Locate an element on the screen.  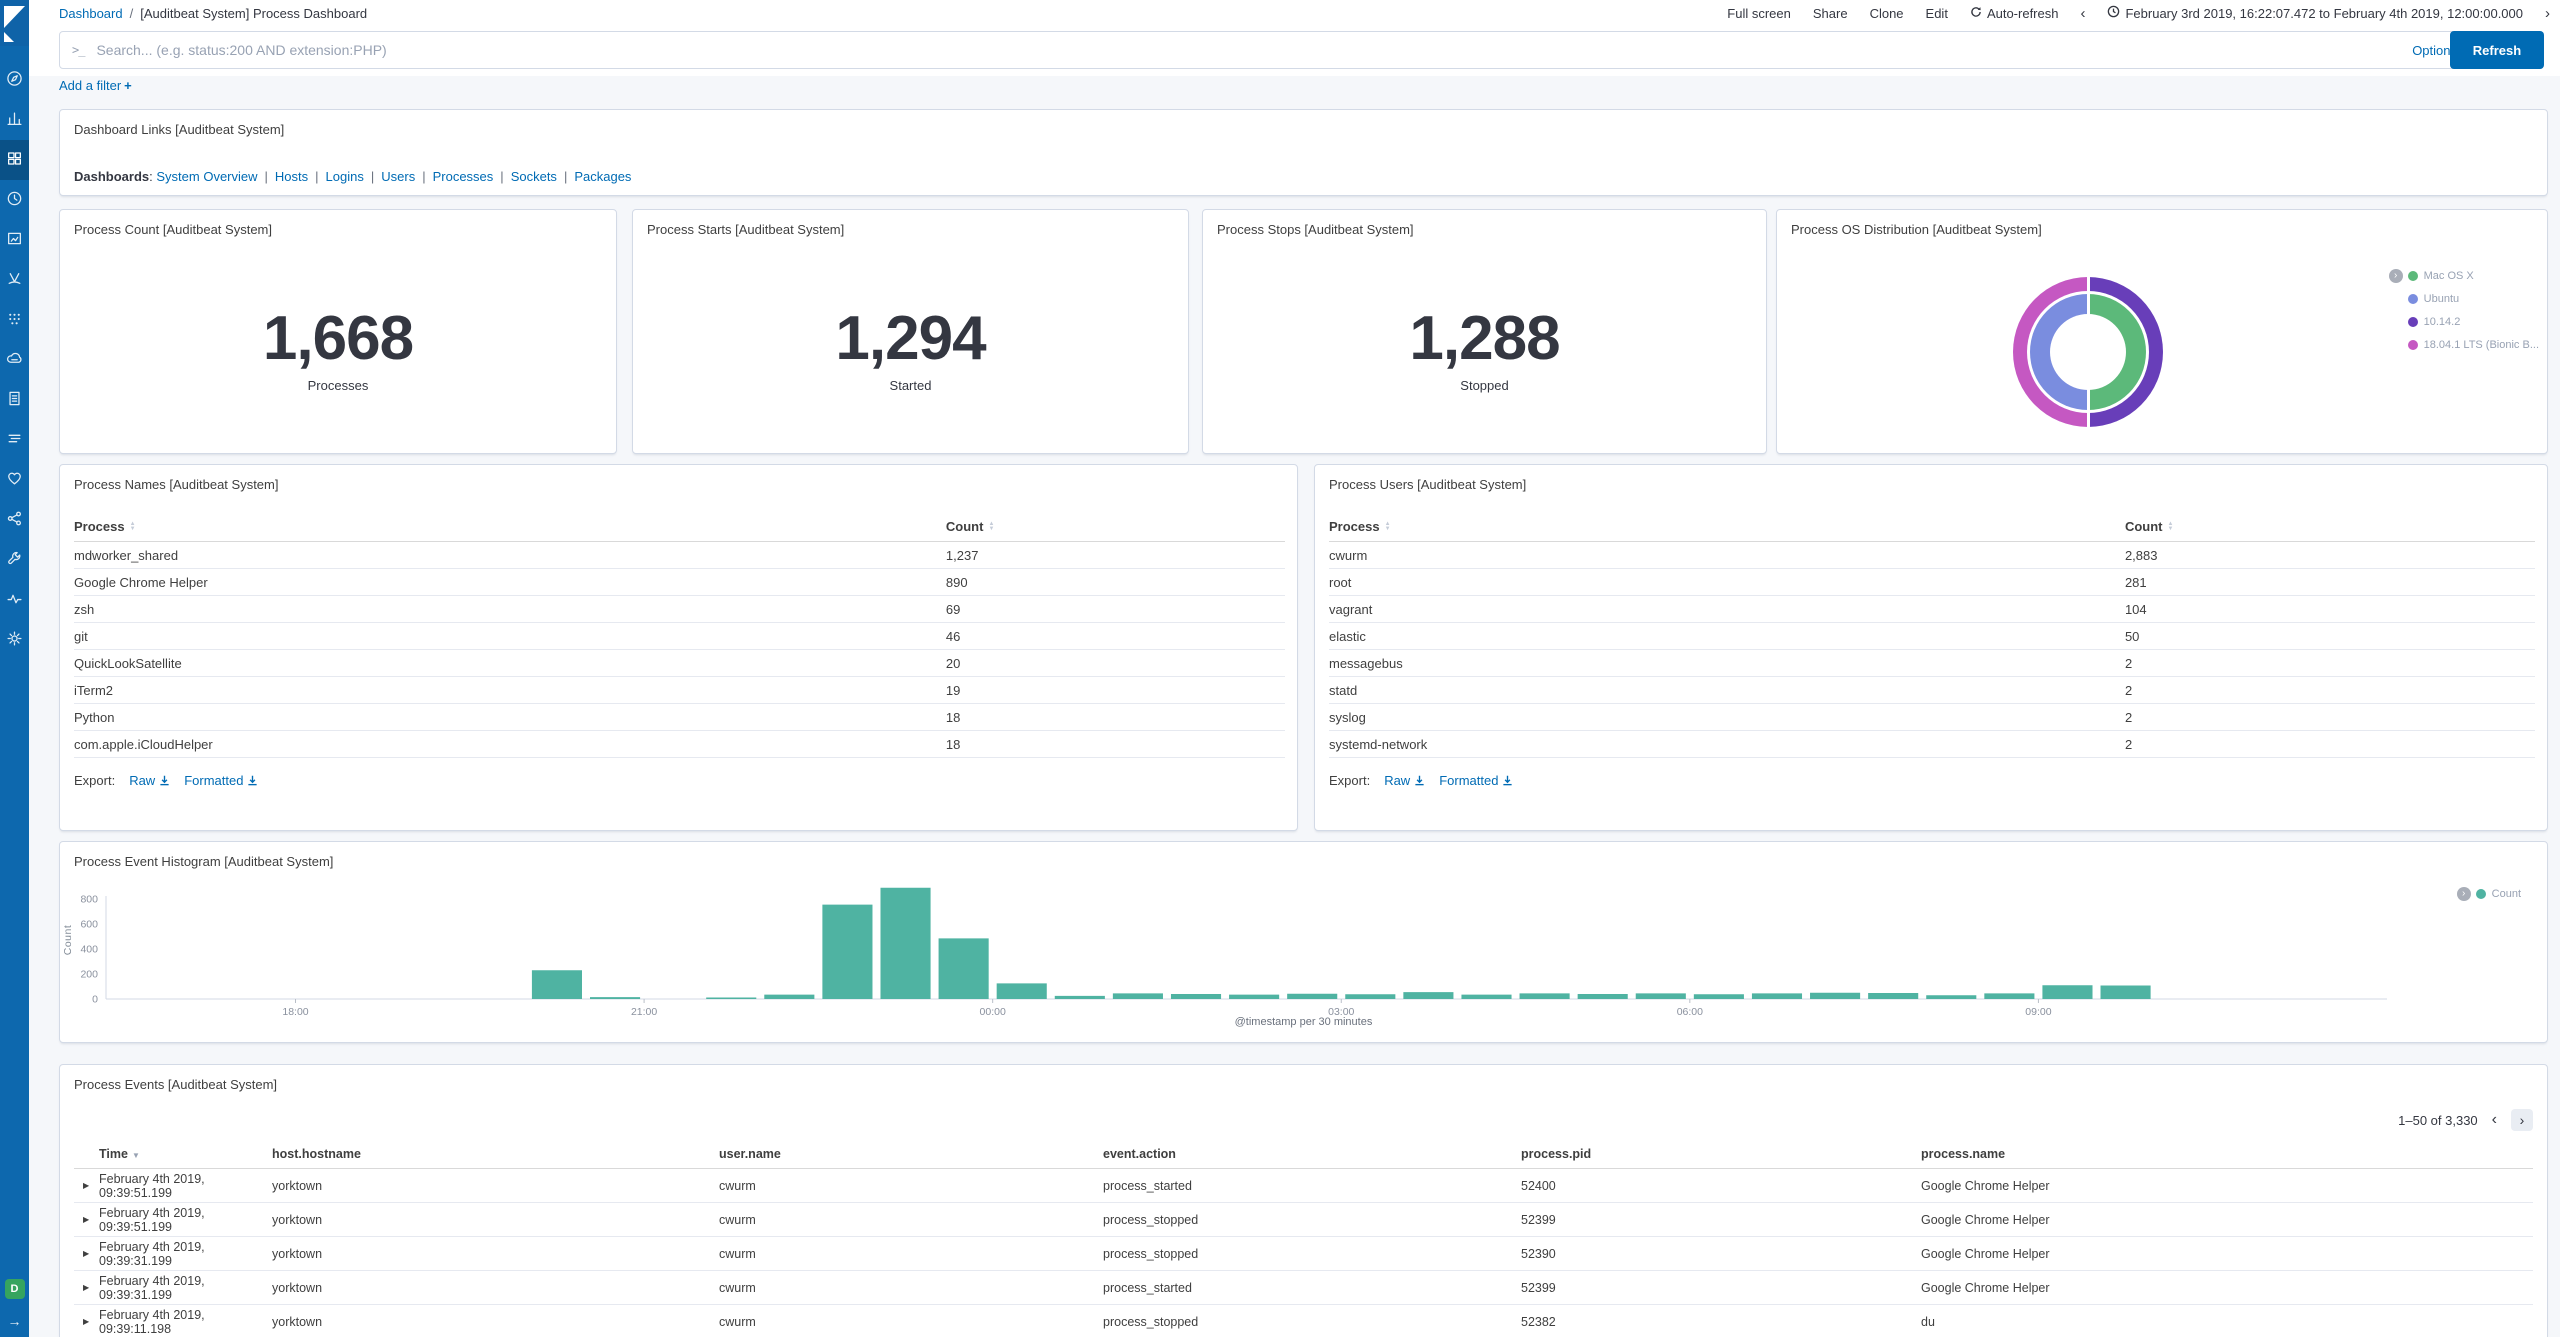
sidebar-item-canvas is located at coordinates (14, 240).